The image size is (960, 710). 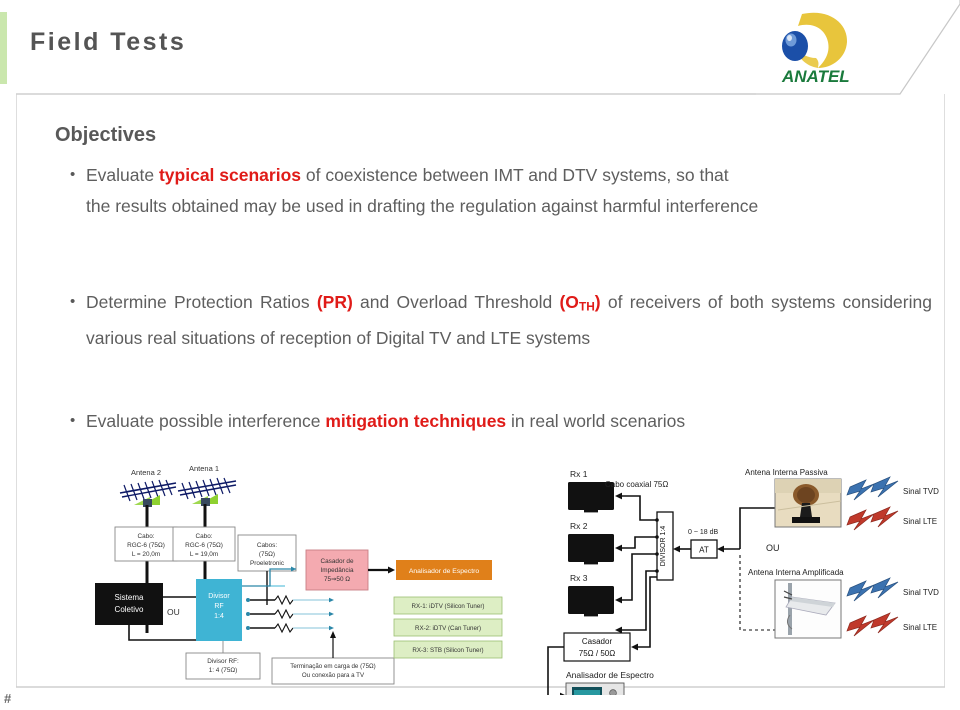 I want to click on logo-sphere, so click(x=795, y=46).